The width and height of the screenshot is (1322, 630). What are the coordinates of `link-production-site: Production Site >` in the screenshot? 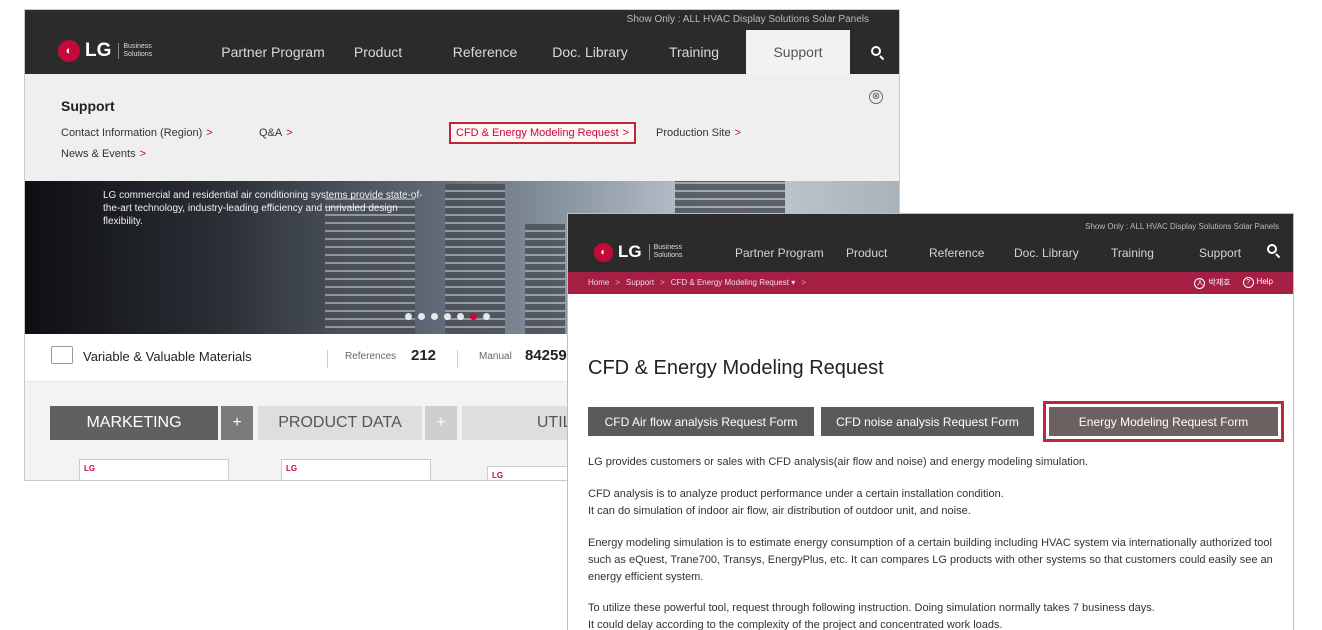 It's located at (698, 133).